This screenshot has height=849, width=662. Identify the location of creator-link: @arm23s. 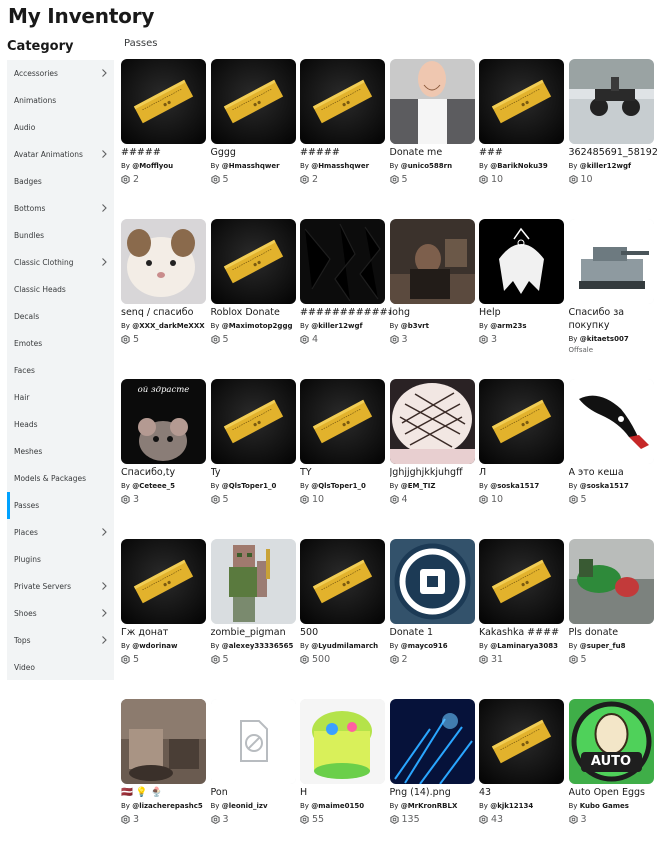
(508, 326).